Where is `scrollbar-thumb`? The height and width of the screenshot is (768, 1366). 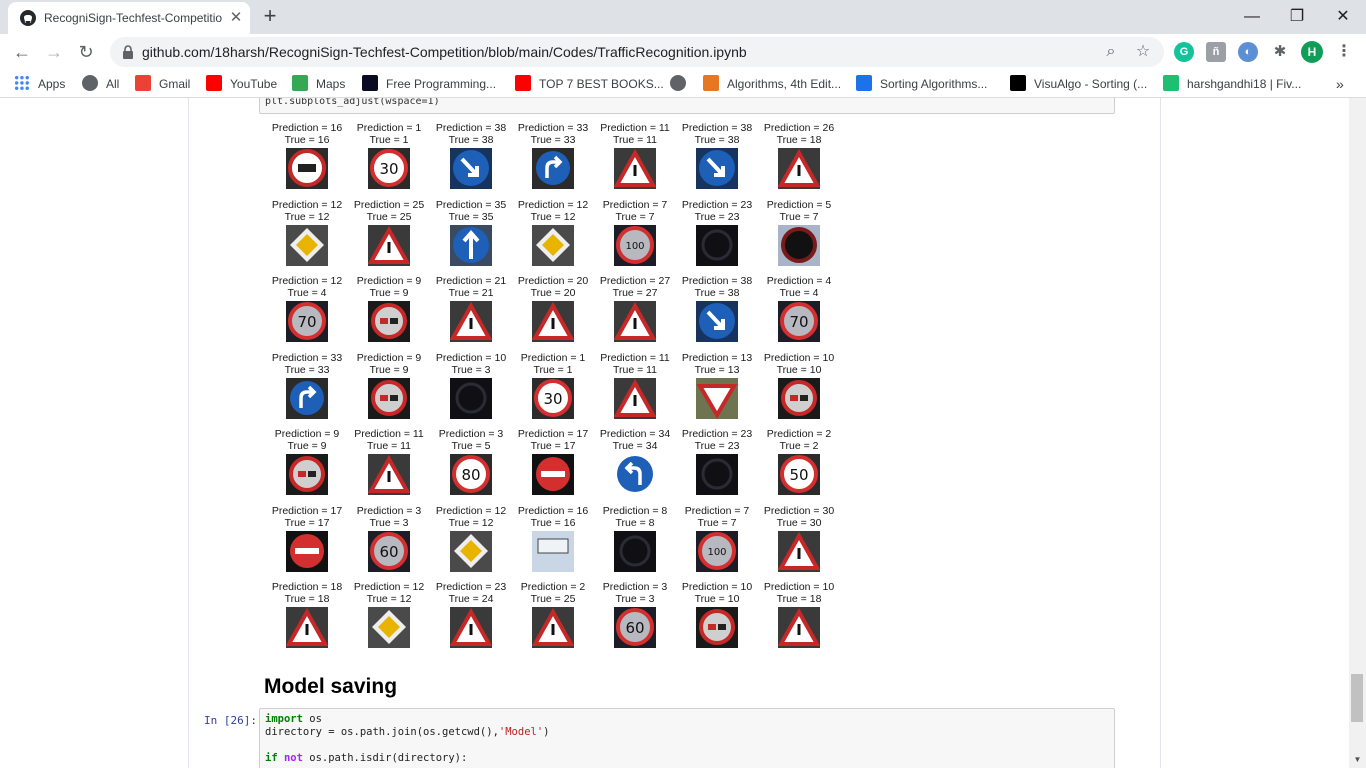
scrollbar-thumb is located at coordinates (1357, 698).